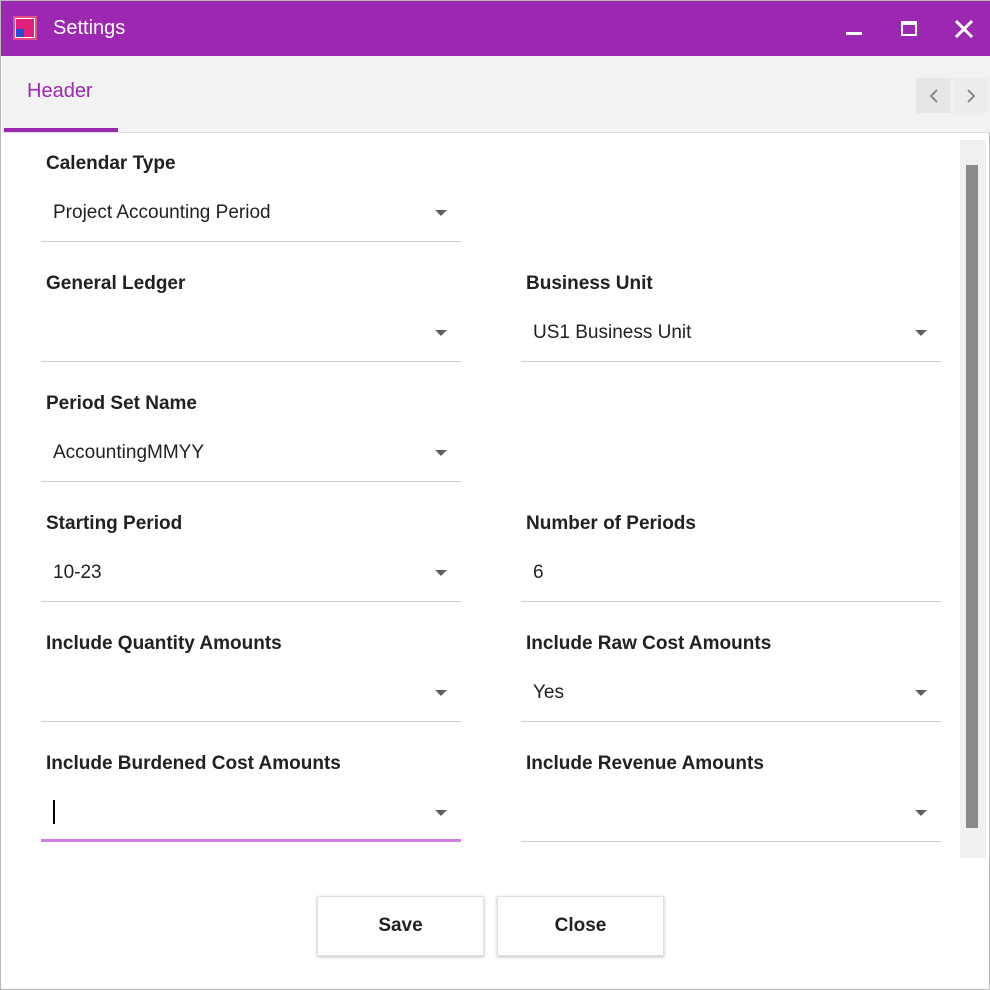  What do you see at coordinates (114, 523) in the screenshot?
I see `starting-period-label: Starting Period` at bounding box center [114, 523].